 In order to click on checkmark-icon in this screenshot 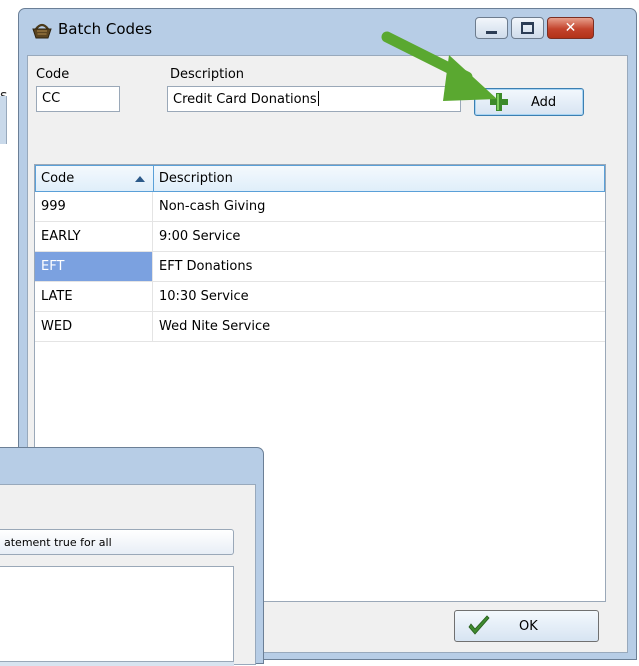, I will do `click(479, 625)`.